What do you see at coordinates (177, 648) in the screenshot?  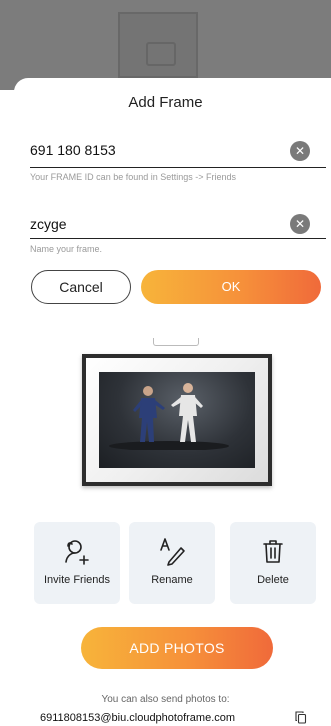 I see `add-photos-button: ADD PHOTOS` at bounding box center [177, 648].